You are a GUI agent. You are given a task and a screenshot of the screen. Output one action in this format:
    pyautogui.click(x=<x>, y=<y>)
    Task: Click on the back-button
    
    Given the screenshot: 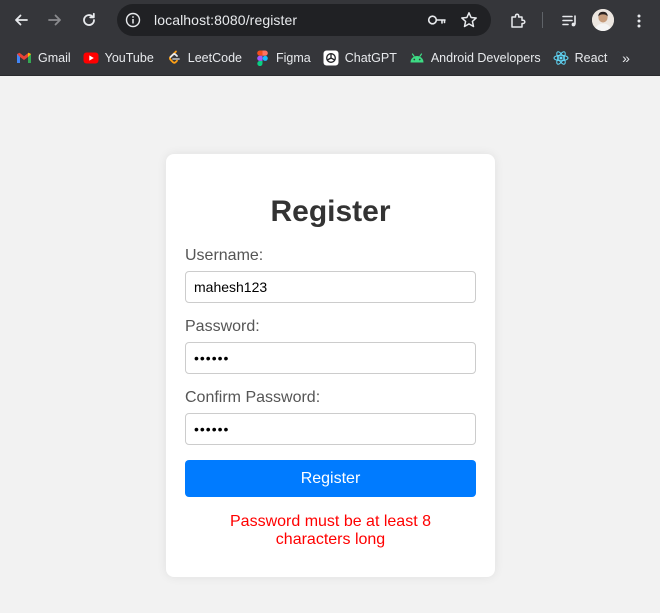 What is the action you would take?
    pyautogui.click(x=21, y=20)
    